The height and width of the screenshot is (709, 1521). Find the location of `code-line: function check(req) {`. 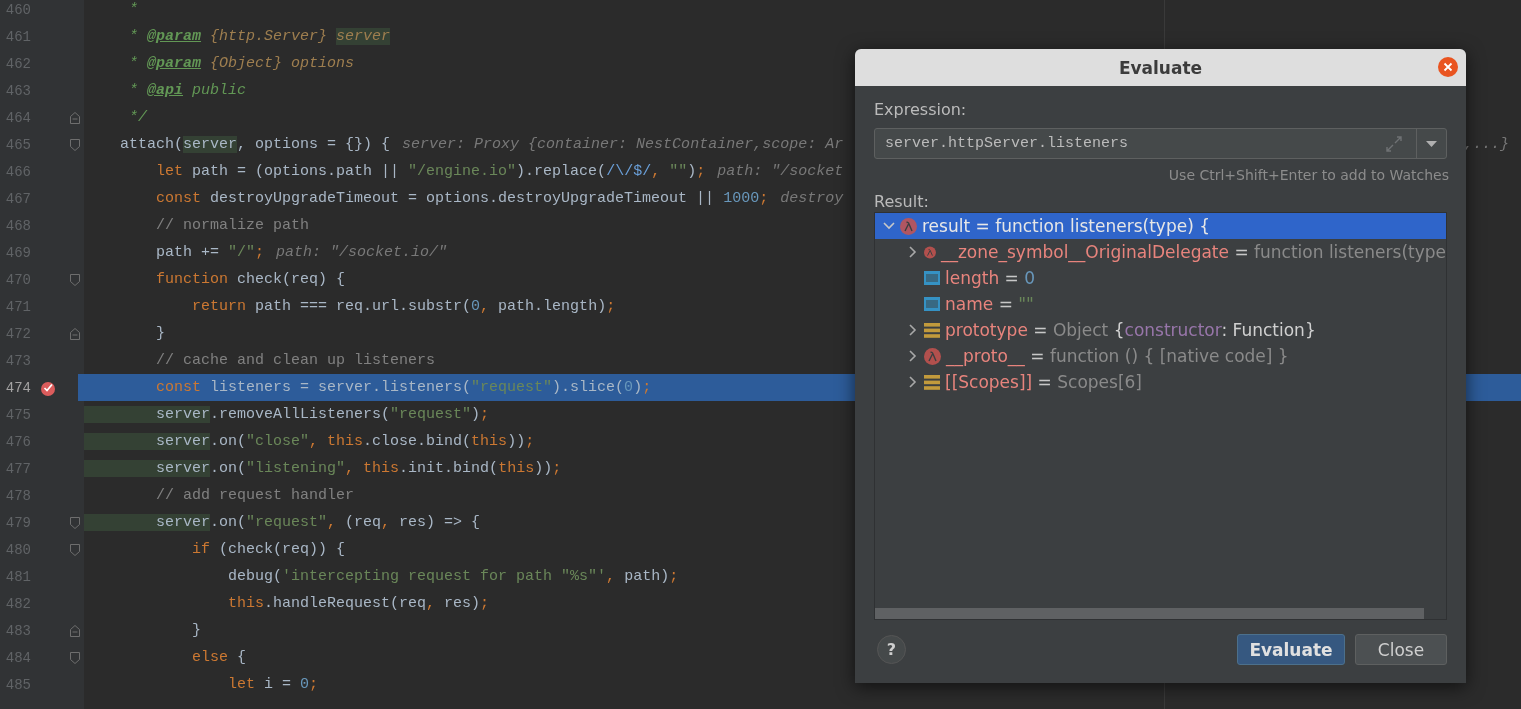

code-line: function check(req) { is located at coordinates (250, 279).